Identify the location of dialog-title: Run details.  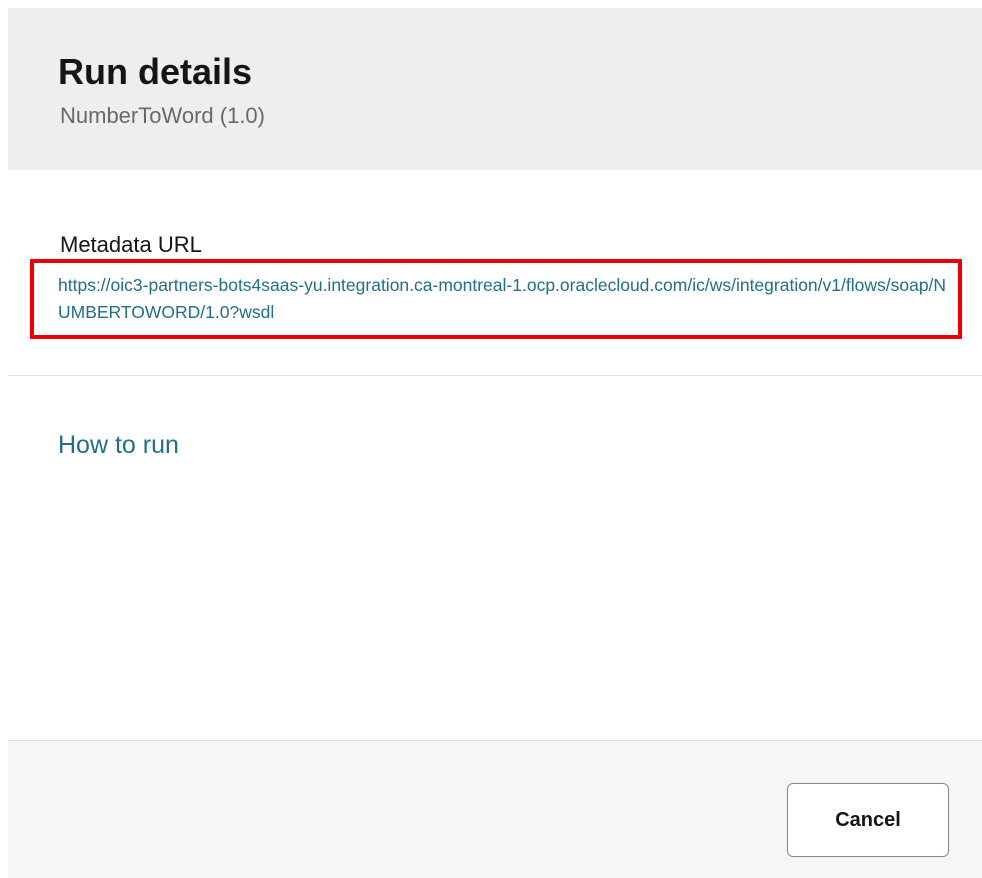
(155, 71).